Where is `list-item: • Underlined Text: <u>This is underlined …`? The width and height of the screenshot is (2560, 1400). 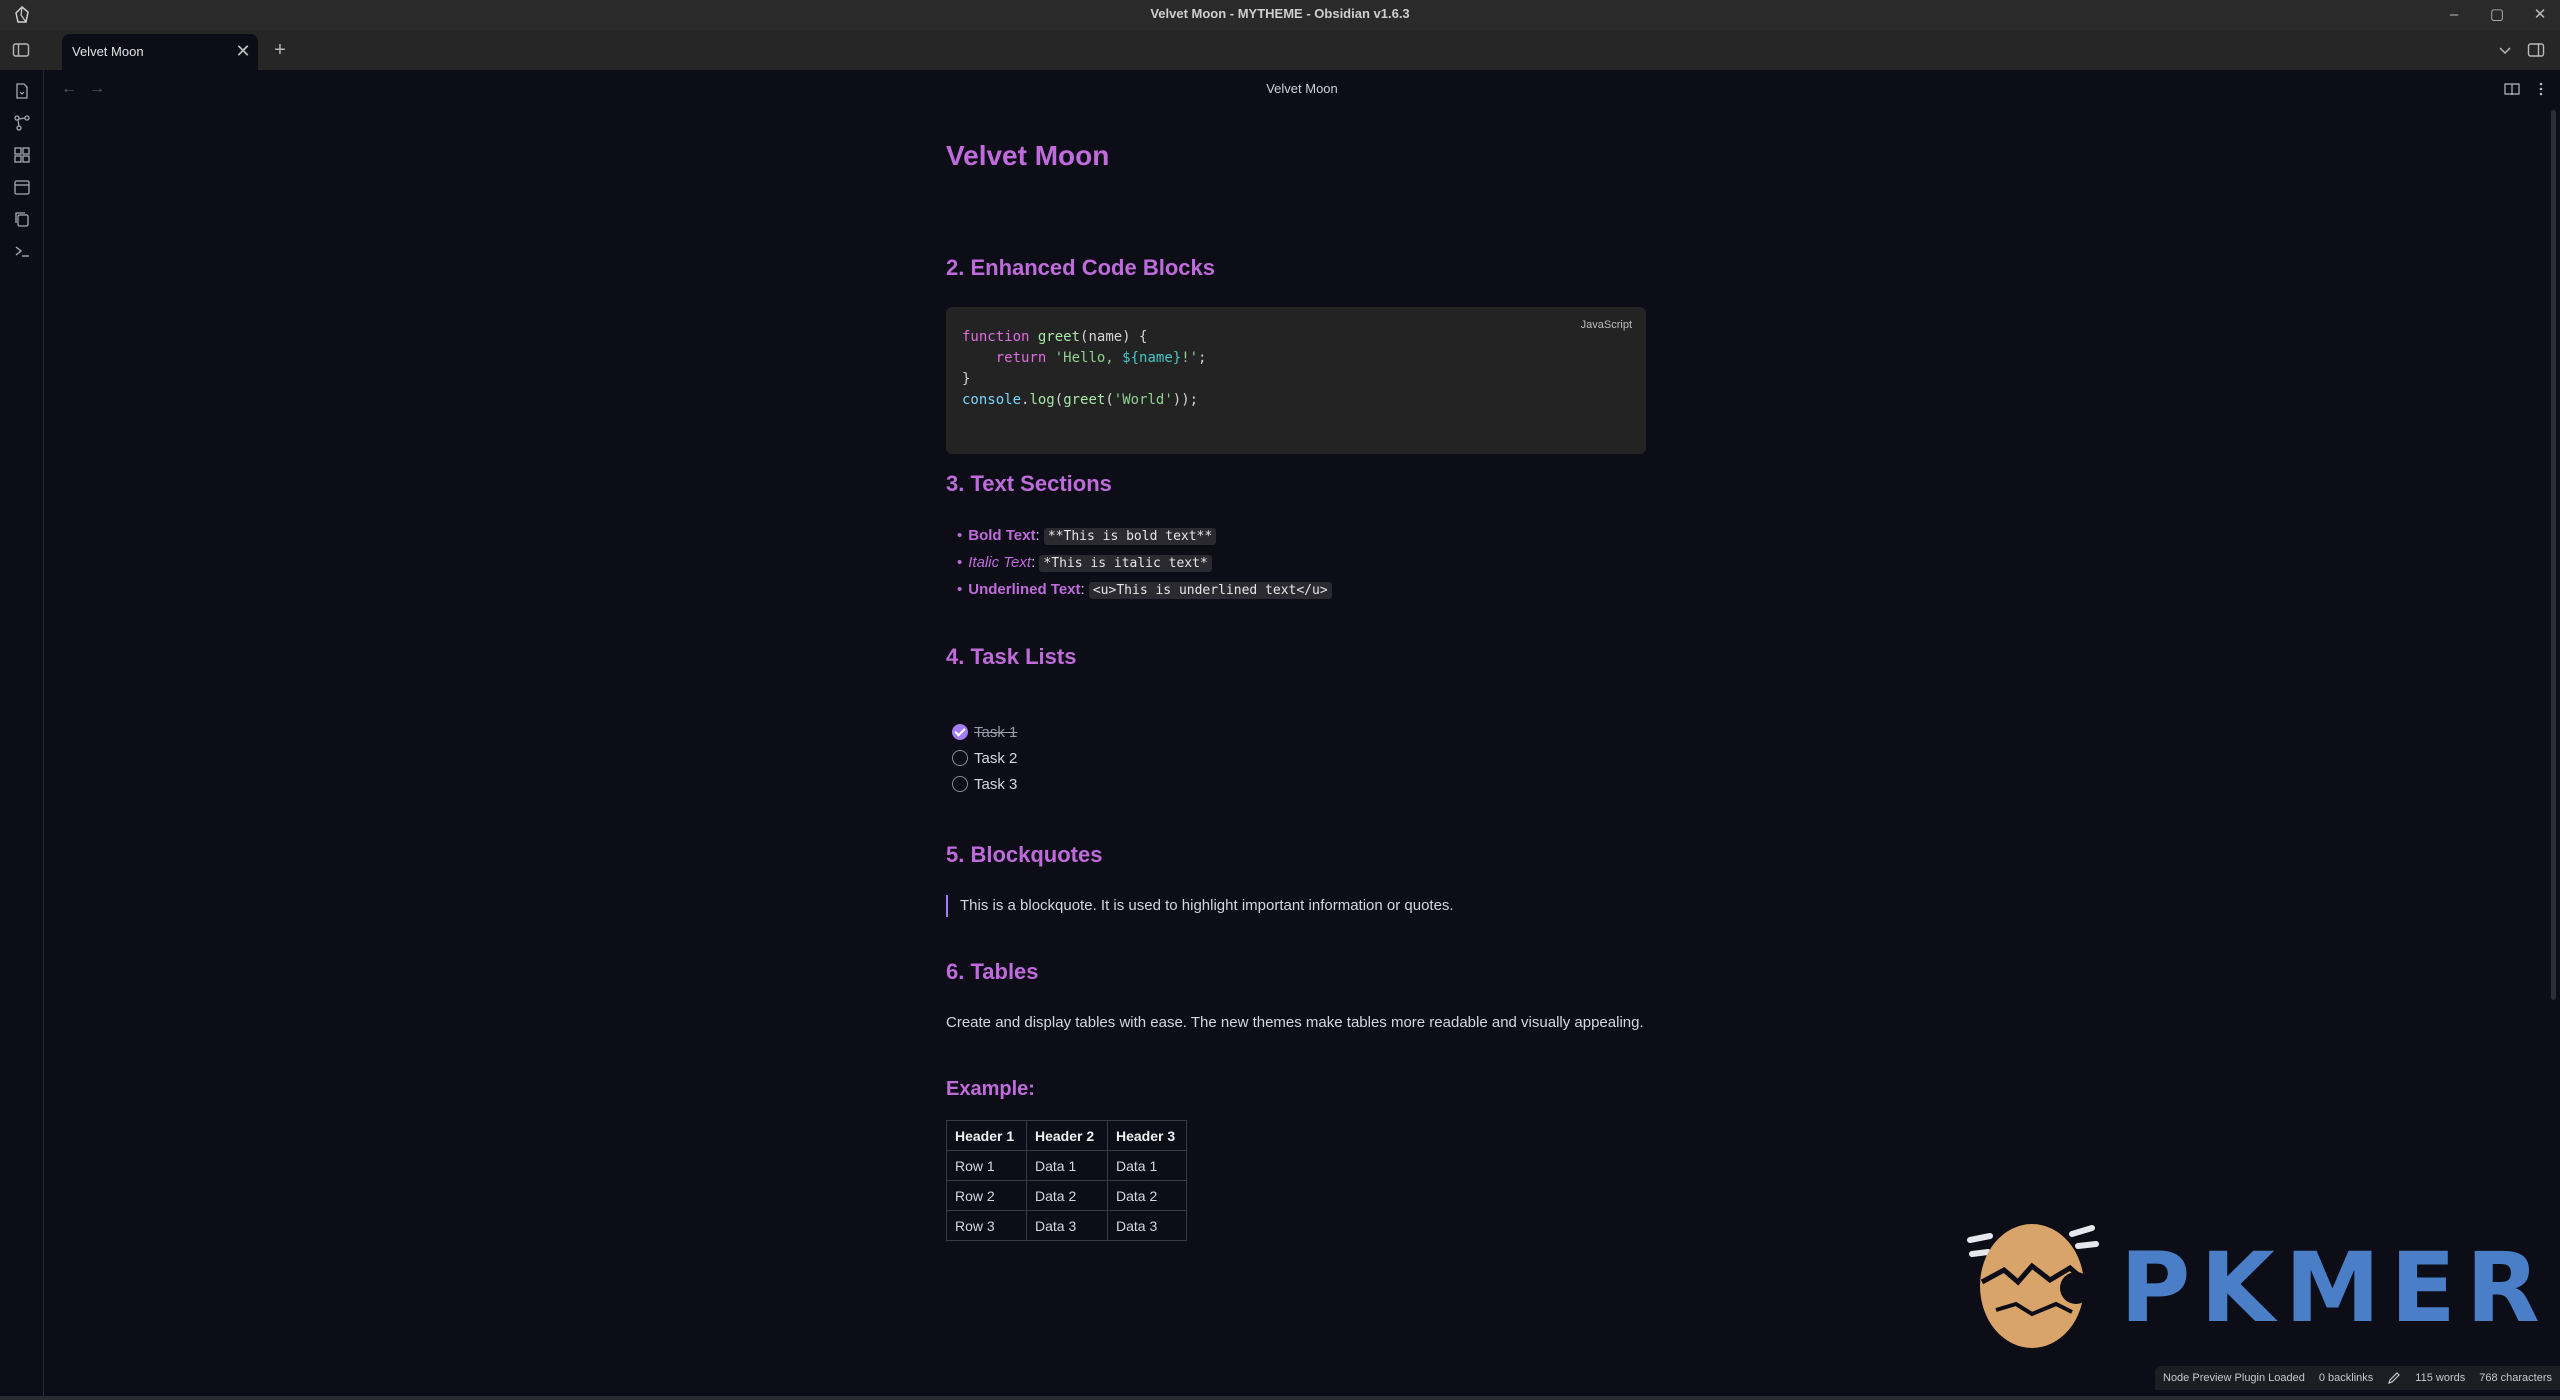 list-item: • Underlined Text: <u>This is underlined … is located at coordinates (1144, 590).